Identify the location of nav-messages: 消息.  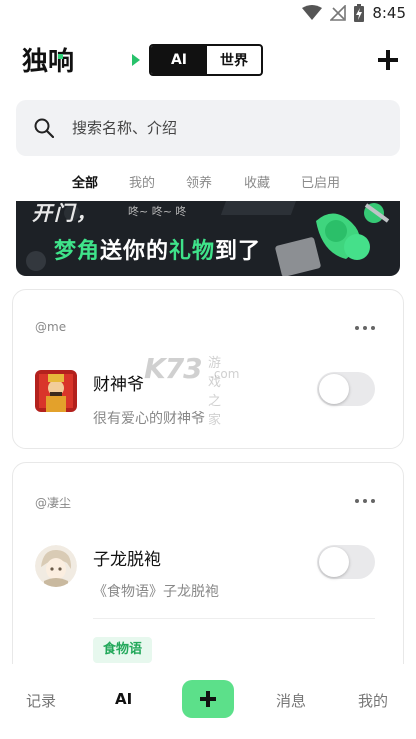
(291, 700).